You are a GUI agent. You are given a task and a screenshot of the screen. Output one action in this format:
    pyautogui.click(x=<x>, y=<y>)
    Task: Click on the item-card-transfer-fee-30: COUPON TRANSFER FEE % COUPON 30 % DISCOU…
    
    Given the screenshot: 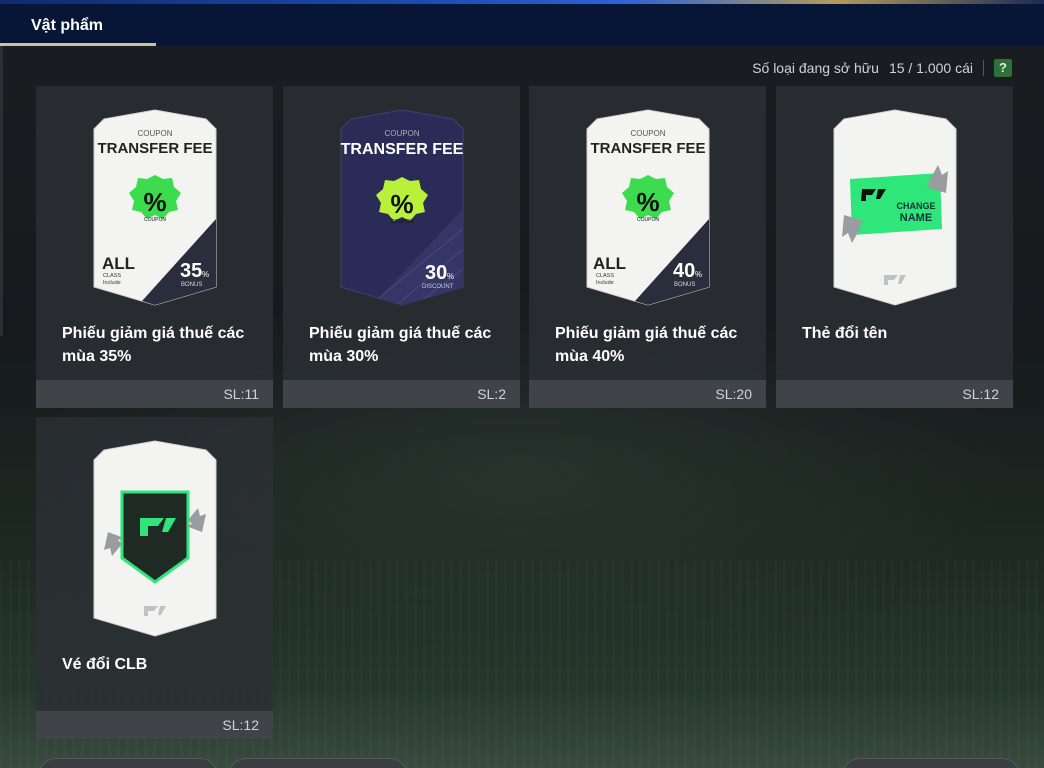 What is the action you would take?
    pyautogui.click(x=401, y=247)
    